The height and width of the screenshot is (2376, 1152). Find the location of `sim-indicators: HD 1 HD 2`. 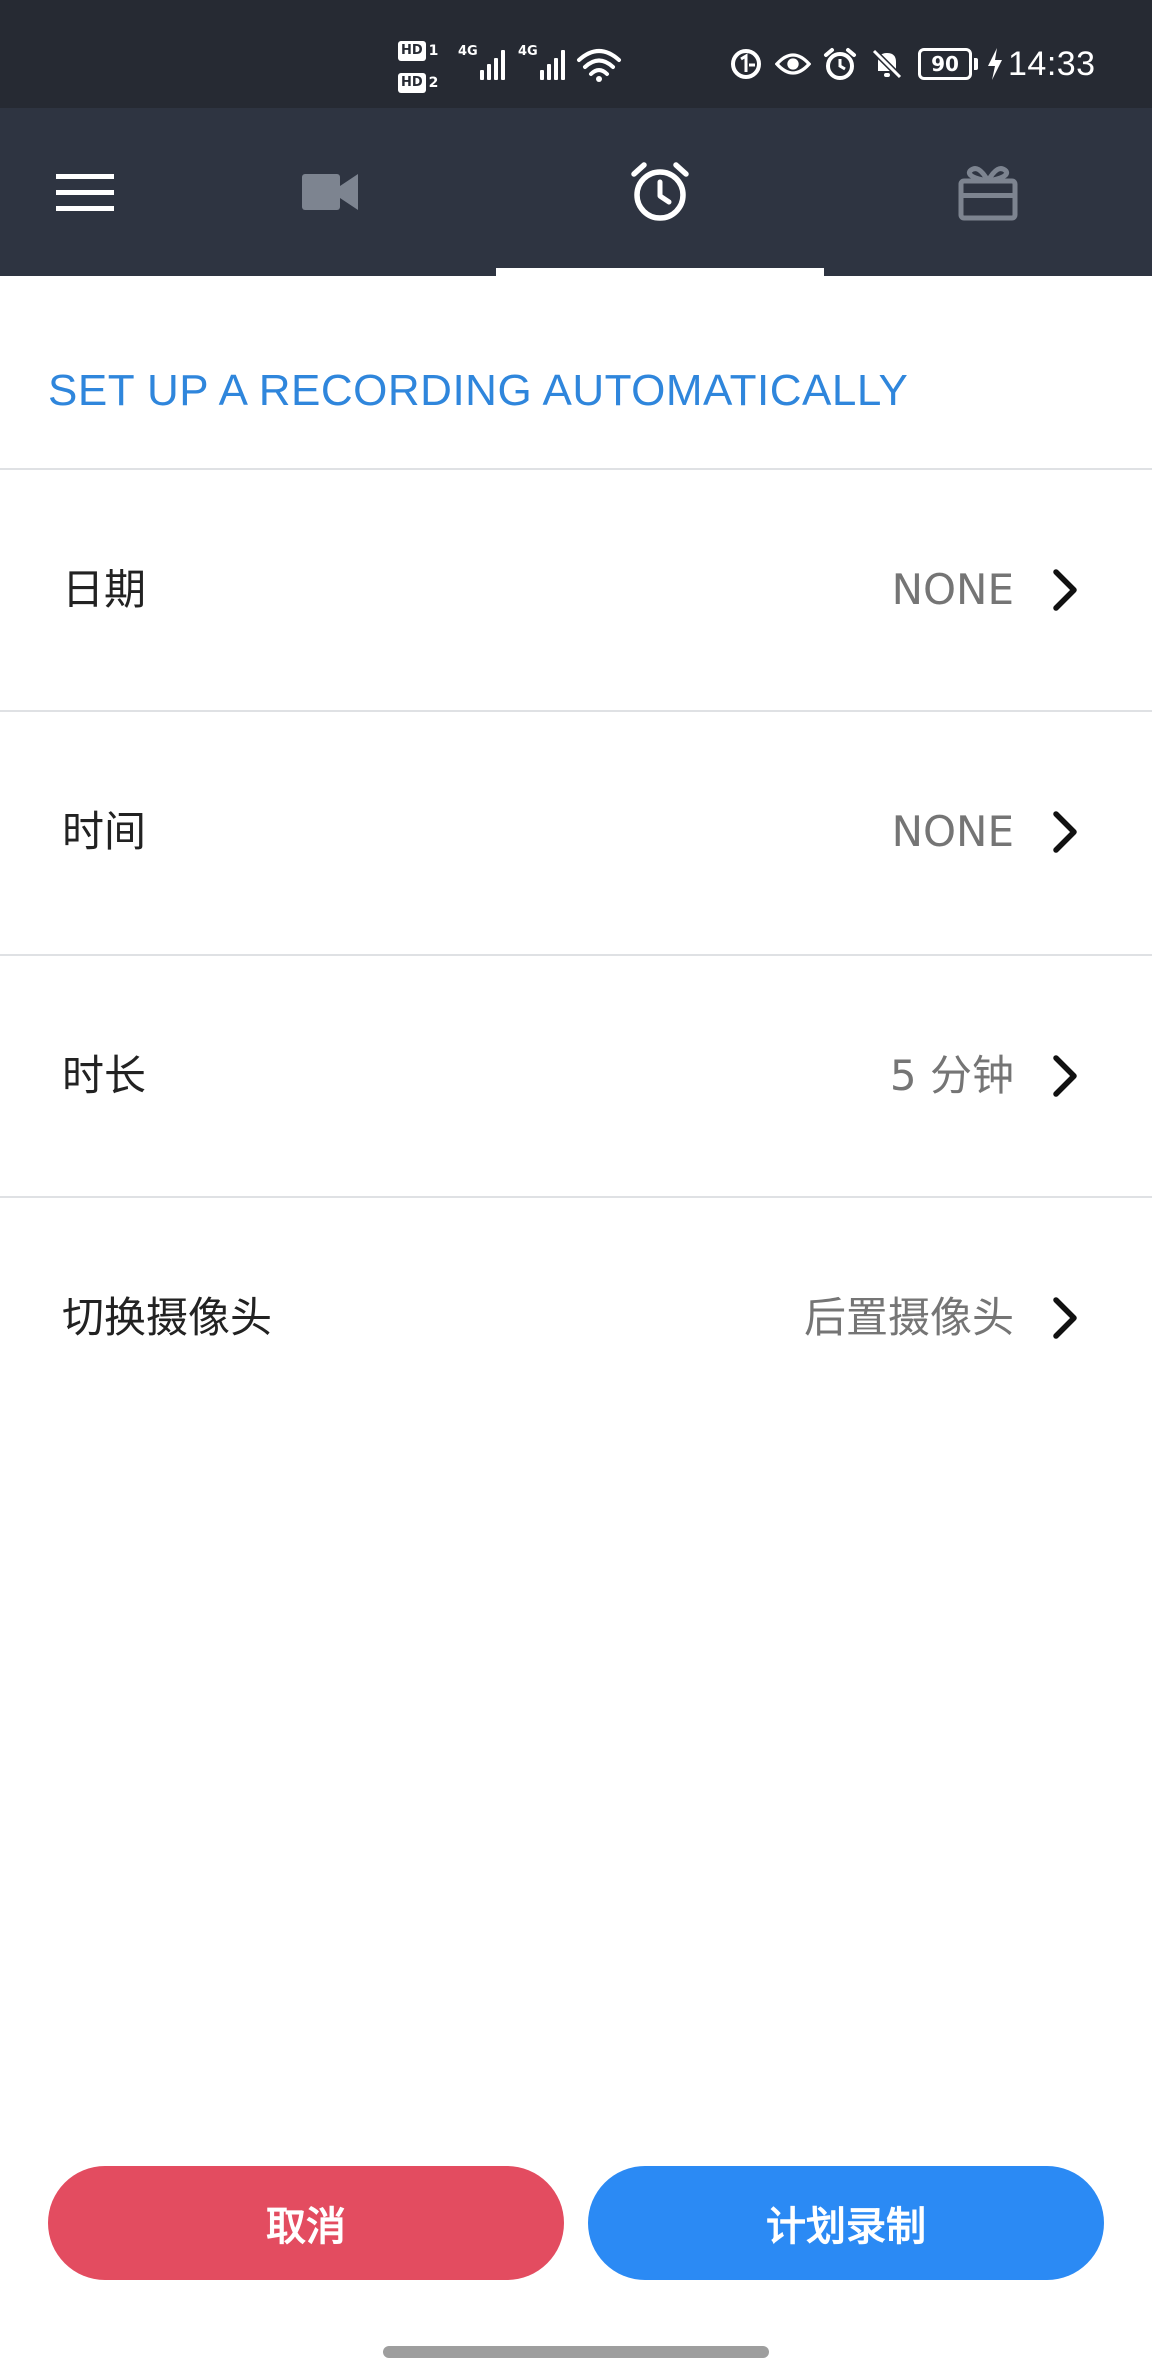

sim-indicators: HD 1 HD 2 is located at coordinates (424, 67).